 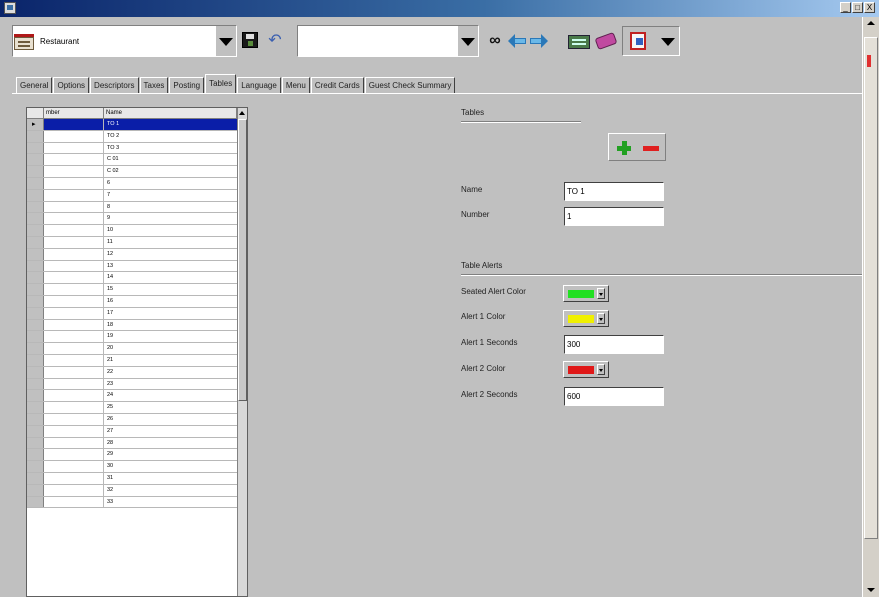 I want to click on table-row: 10, so click(x=132, y=231).